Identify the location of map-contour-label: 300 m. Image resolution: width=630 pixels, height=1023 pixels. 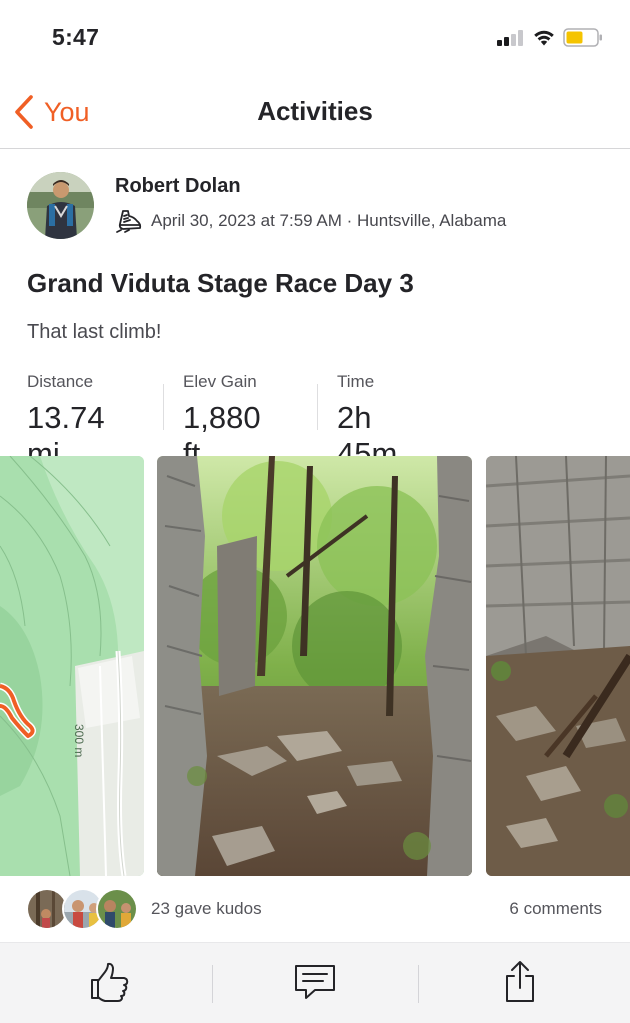
(79, 740).